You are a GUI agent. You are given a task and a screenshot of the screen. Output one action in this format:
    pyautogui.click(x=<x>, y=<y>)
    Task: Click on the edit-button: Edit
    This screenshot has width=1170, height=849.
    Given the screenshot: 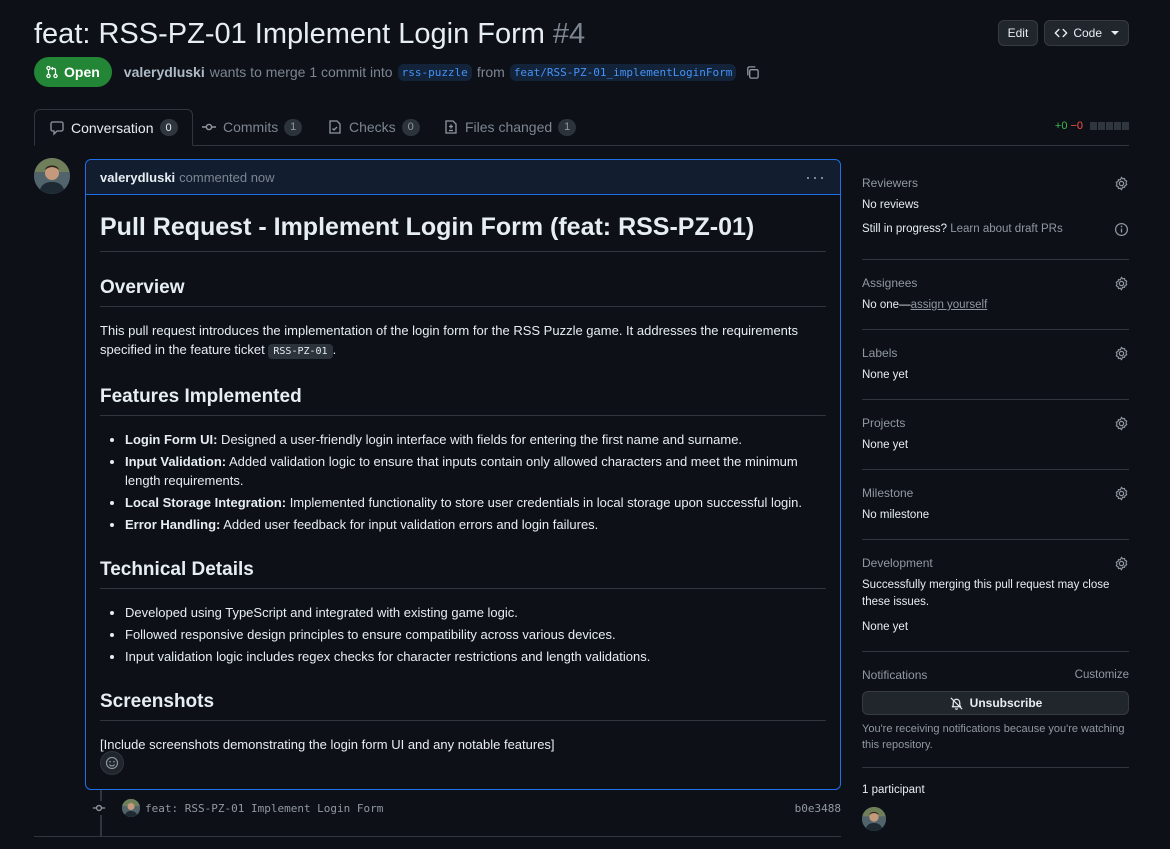 What is the action you would take?
    pyautogui.click(x=1018, y=33)
    